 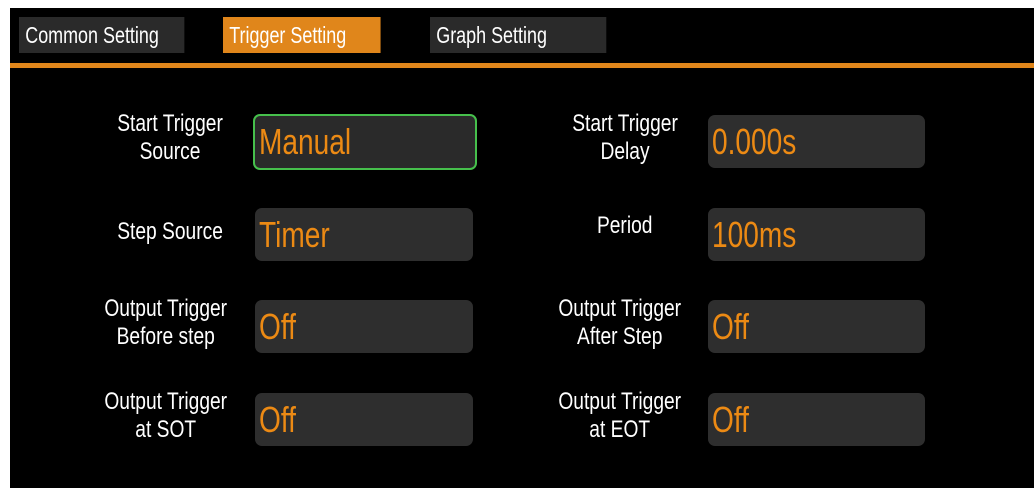 What do you see at coordinates (620, 308) in the screenshot?
I see `output-trigger-after-step-label-line1: Output Trigger` at bounding box center [620, 308].